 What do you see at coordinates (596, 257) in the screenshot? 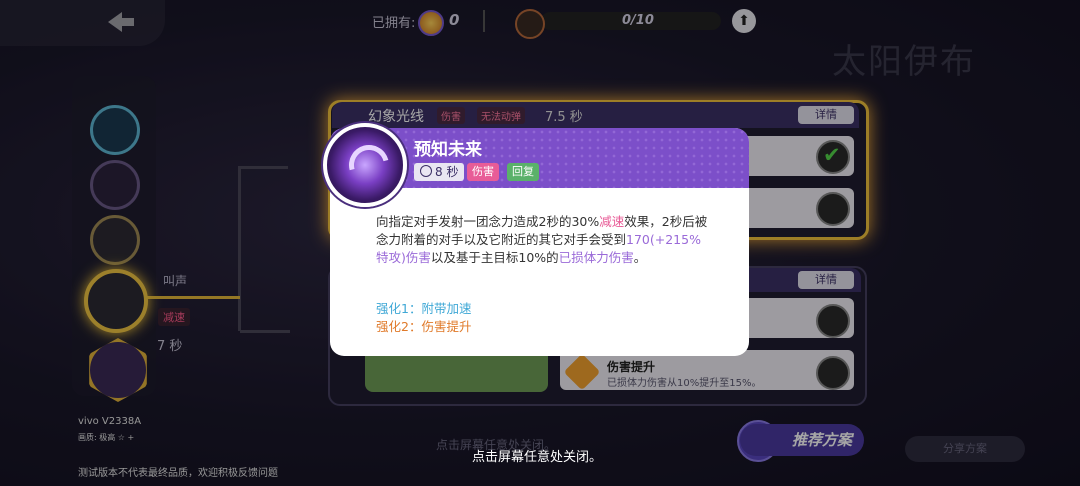
I see `desc-lost-hp: 已损体力伤害` at bounding box center [596, 257].